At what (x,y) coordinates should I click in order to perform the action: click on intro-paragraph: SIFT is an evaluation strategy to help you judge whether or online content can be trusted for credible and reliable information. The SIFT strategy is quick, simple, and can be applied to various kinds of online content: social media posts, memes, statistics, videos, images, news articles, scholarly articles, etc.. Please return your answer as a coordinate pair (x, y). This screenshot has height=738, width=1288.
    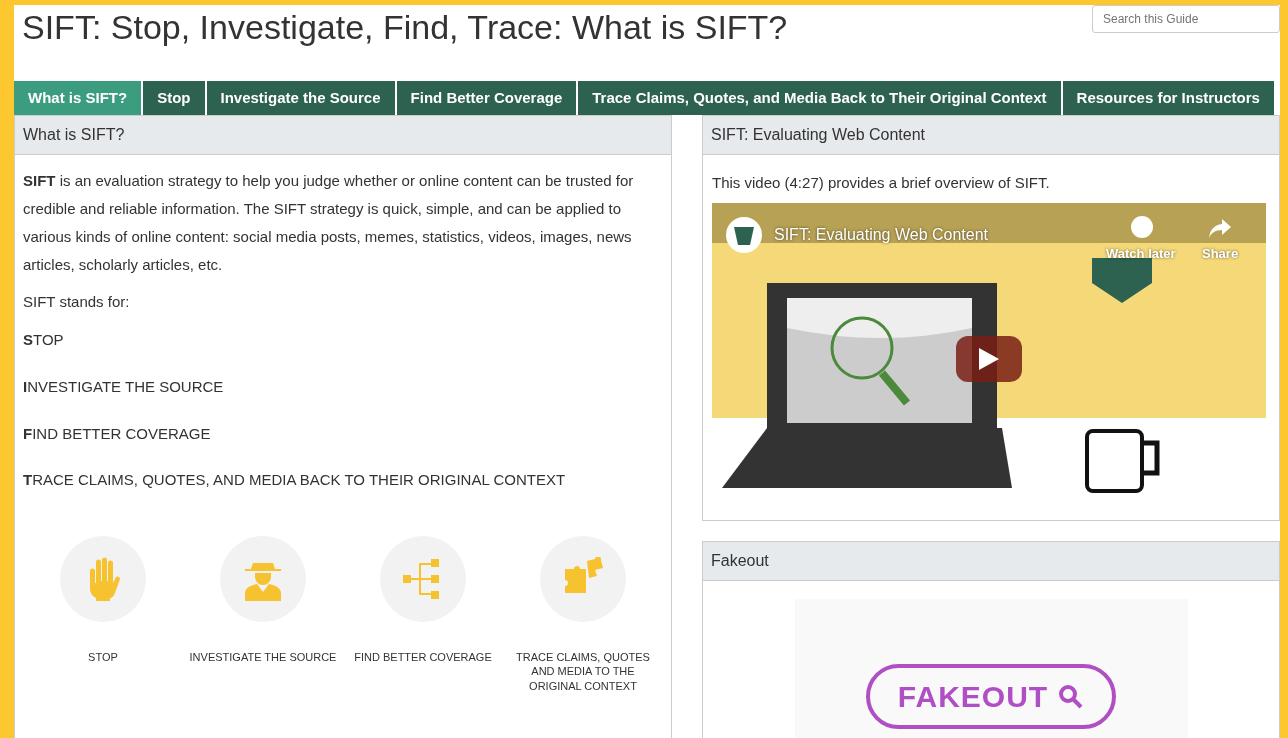
    Looking at the image, I should click on (329, 223).